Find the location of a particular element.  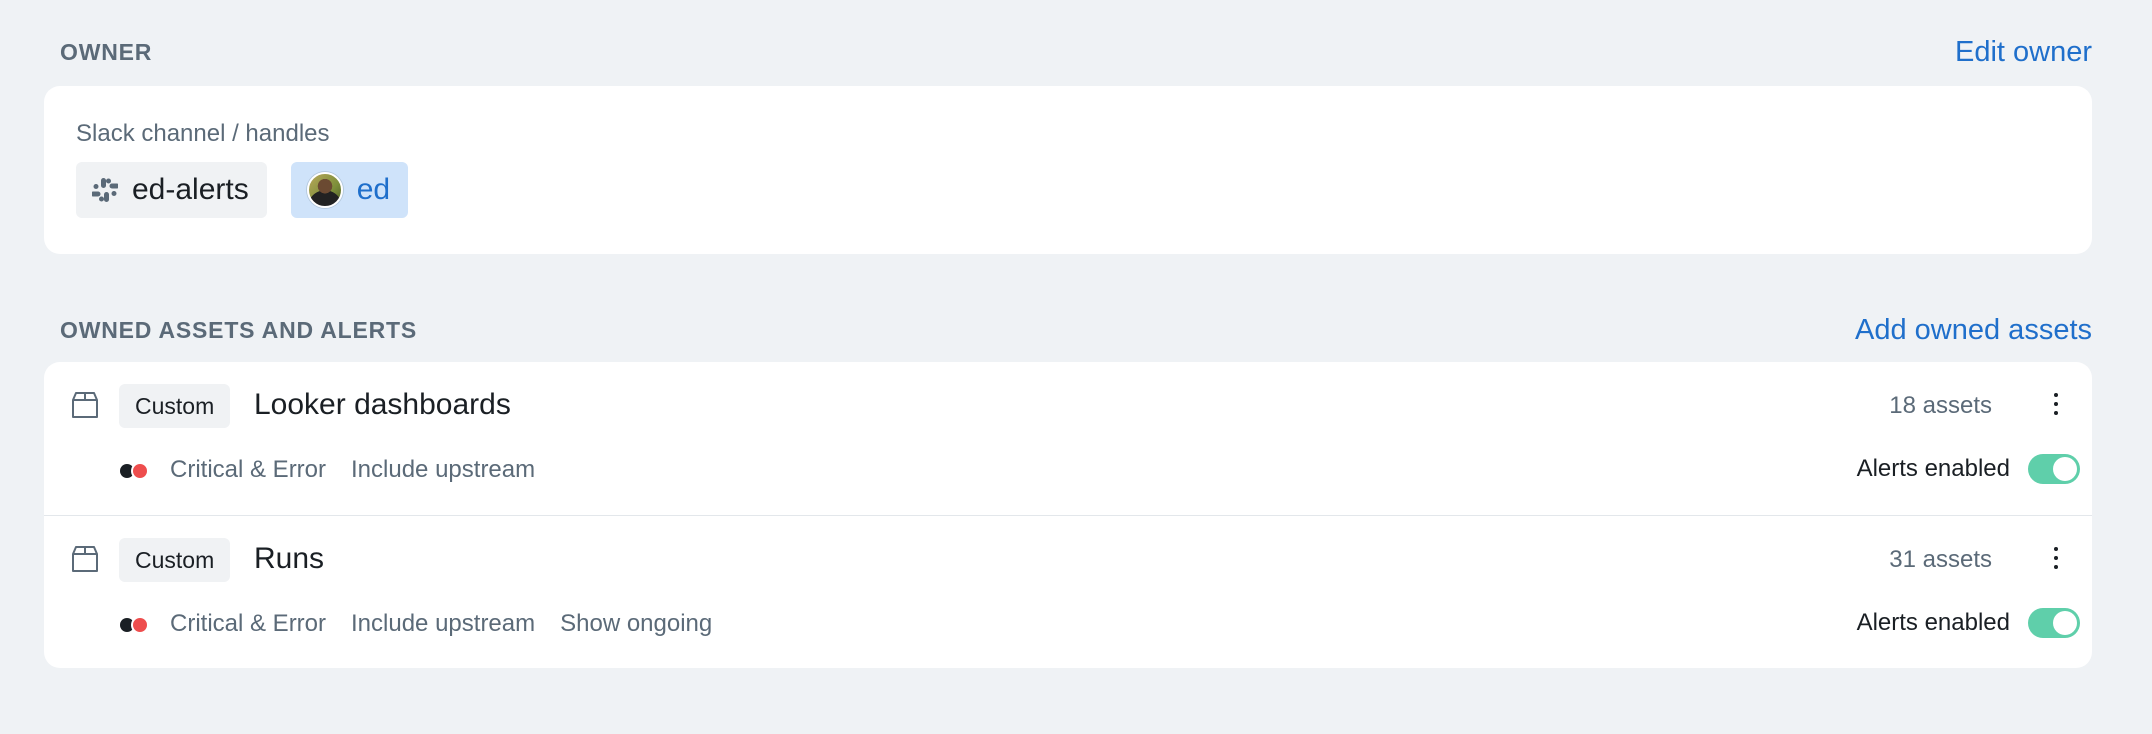

option-show-ongoing: Show ongoing is located at coordinates (636, 623).